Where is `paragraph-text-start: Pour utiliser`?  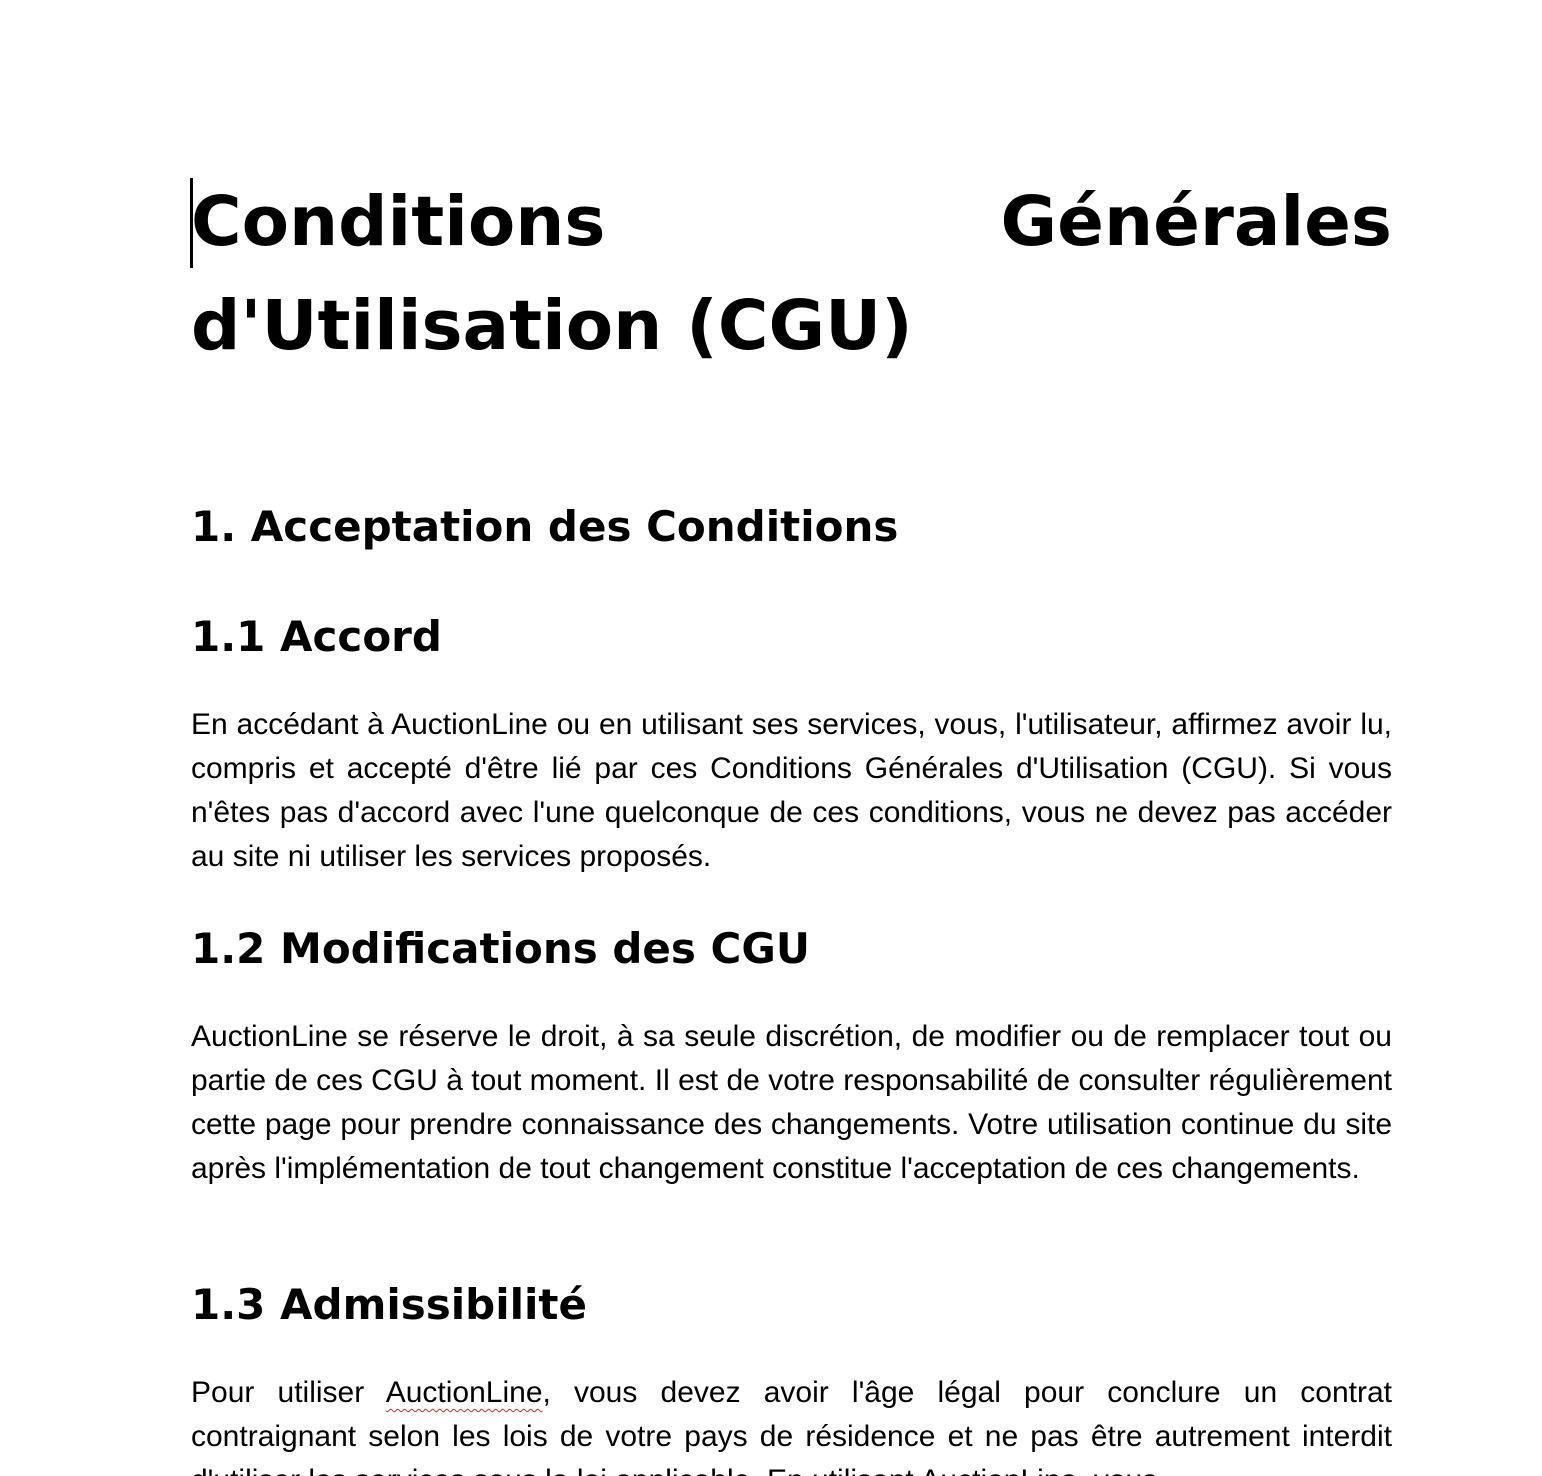
paragraph-text-start: Pour utiliser is located at coordinates (288, 1392).